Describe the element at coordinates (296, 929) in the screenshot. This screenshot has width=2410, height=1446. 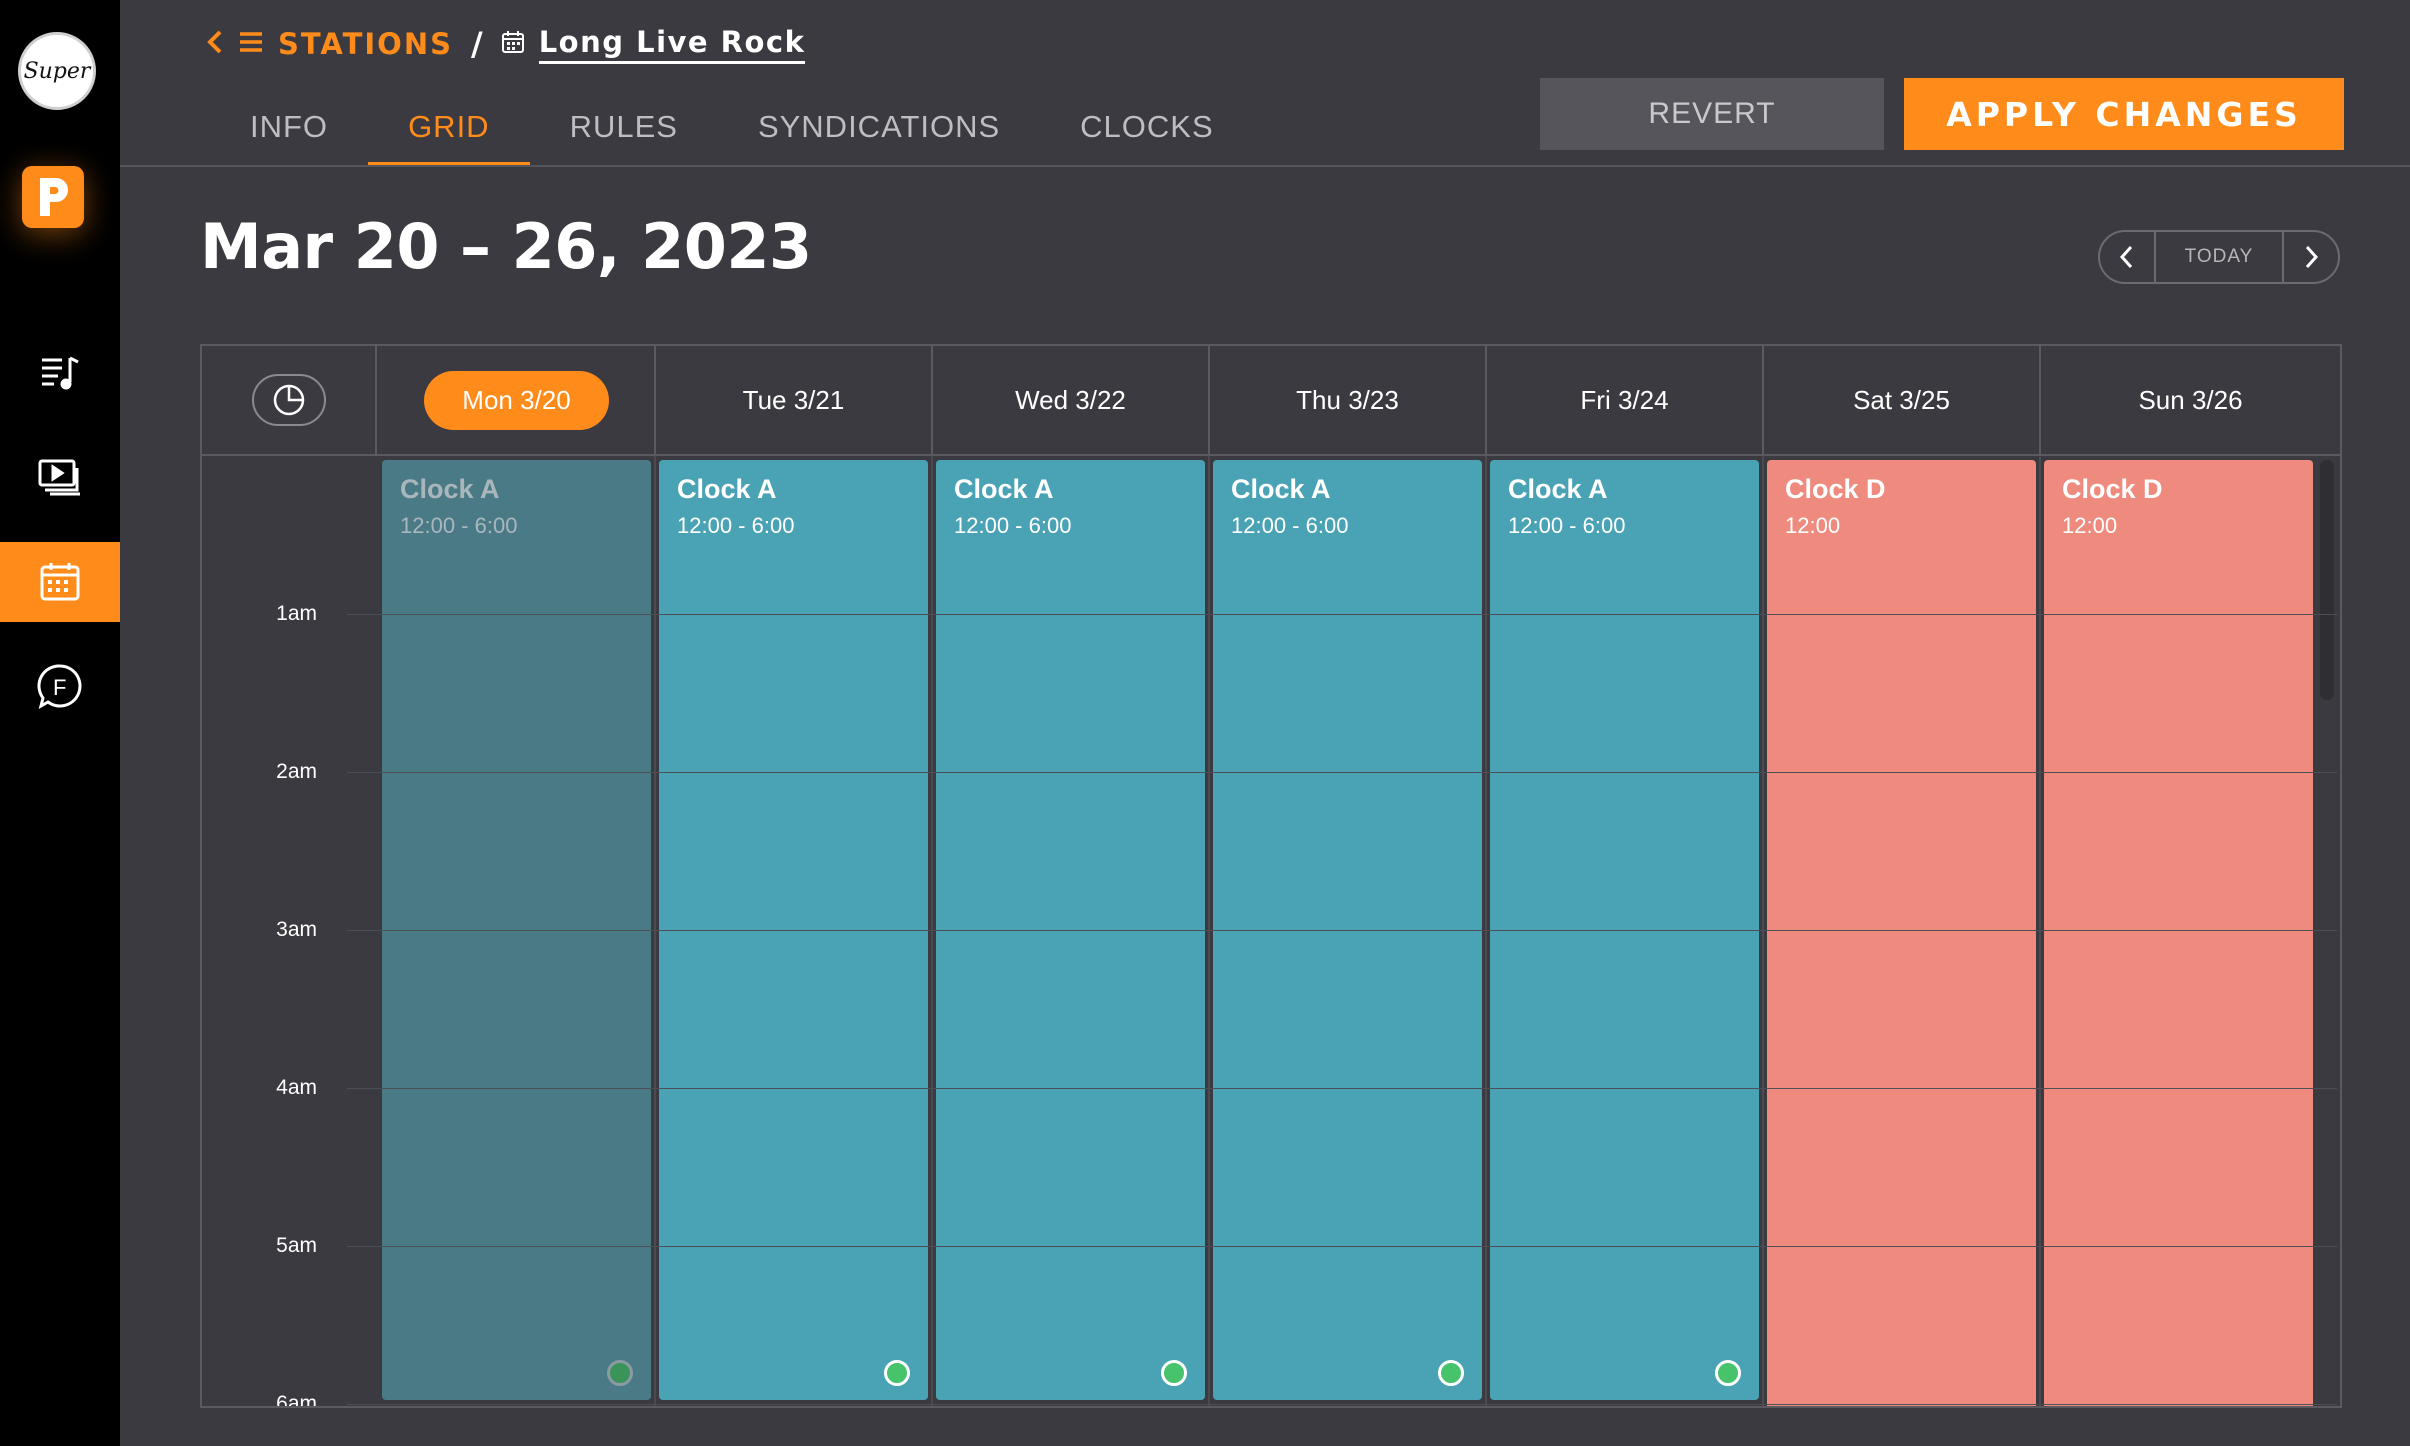
I see `hour-label: 3am` at that location.